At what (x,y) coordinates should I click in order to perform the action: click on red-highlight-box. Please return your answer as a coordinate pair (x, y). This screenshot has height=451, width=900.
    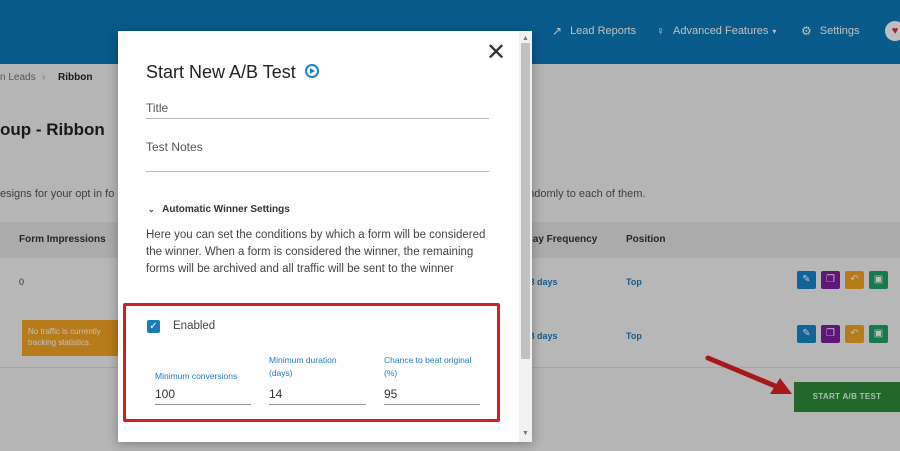
    Looking at the image, I should click on (311, 362).